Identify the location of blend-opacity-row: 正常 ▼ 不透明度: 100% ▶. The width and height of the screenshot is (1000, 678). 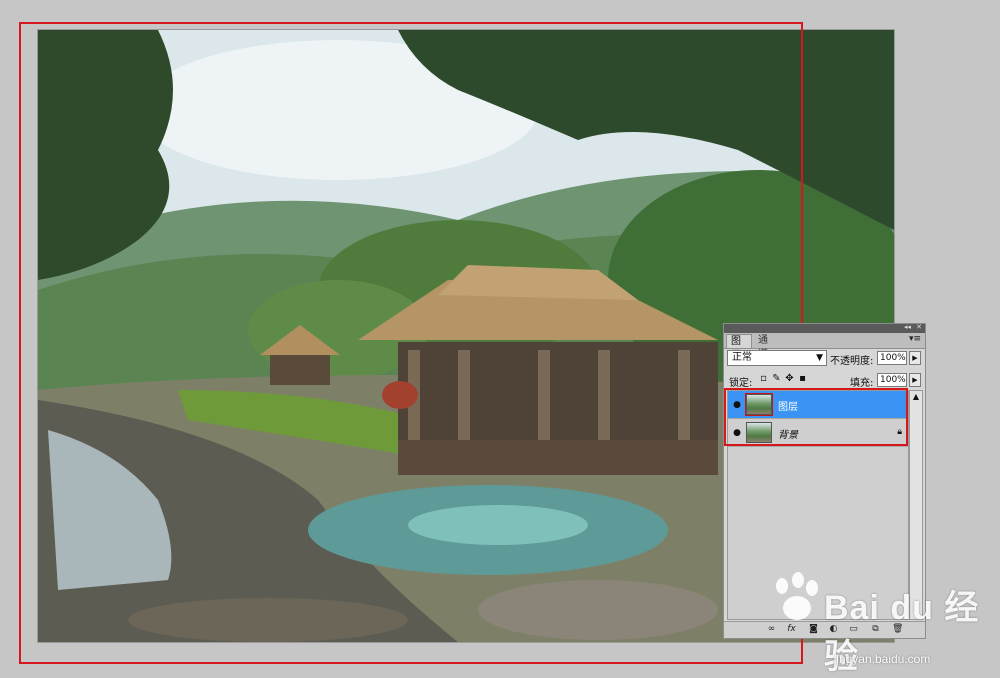
(825, 358).